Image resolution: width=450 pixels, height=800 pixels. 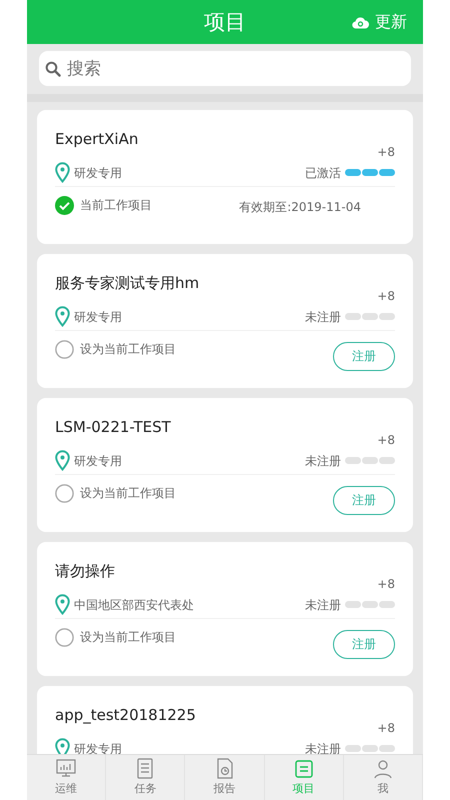 What do you see at coordinates (304, 777) in the screenshot?
I see `nav-tab: 项目` at bounding box center [304, 777].